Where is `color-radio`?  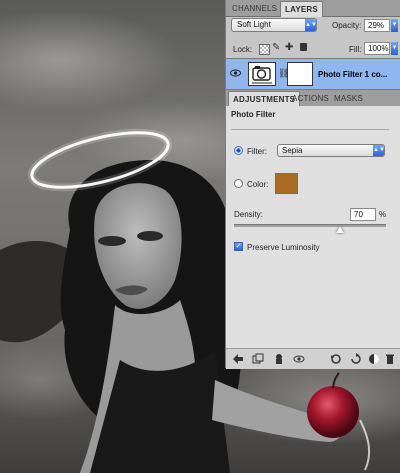 color-radio is located at coordinates (238, 183).